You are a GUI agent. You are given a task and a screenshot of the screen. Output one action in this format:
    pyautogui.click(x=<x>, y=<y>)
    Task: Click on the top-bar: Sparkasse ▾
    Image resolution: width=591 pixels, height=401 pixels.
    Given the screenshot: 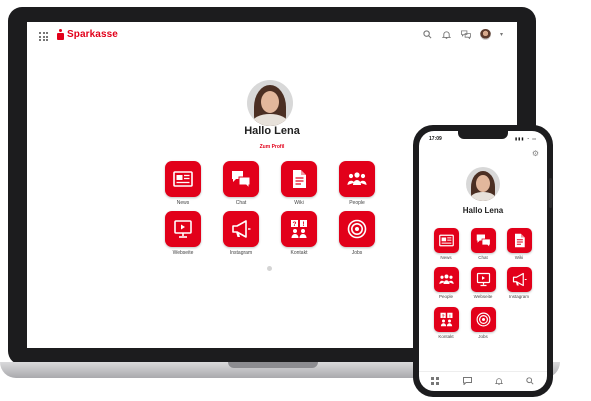 What is the action you would take?
    pyautogui.click(x=272, y=37)
    